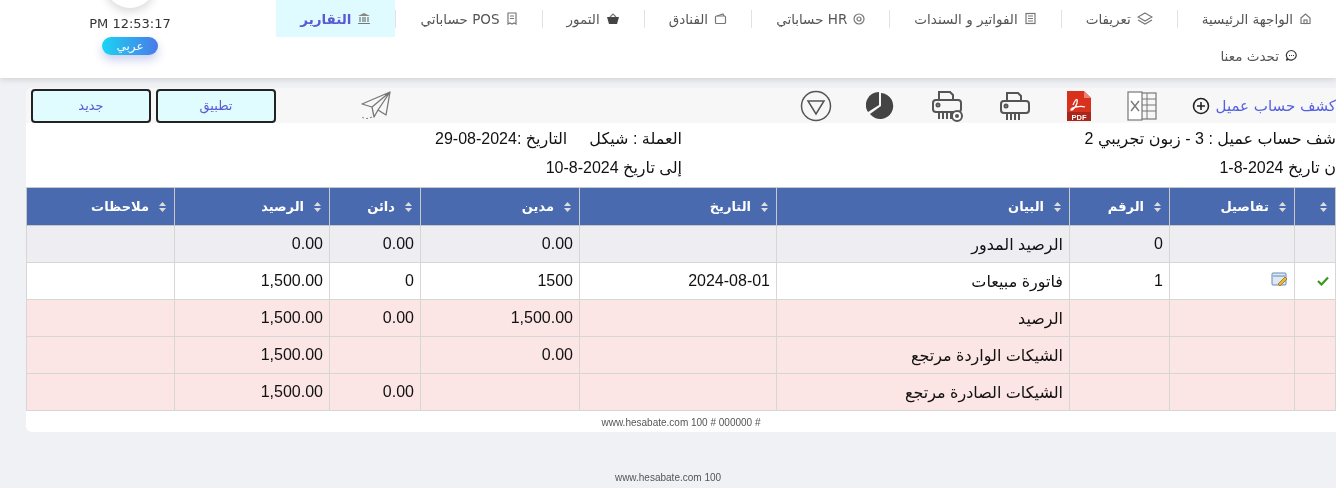 This screenshot has width=1336, height=488. I want to click on to-date: إلى تاريخ 2024-8-10, so click(613, 167).